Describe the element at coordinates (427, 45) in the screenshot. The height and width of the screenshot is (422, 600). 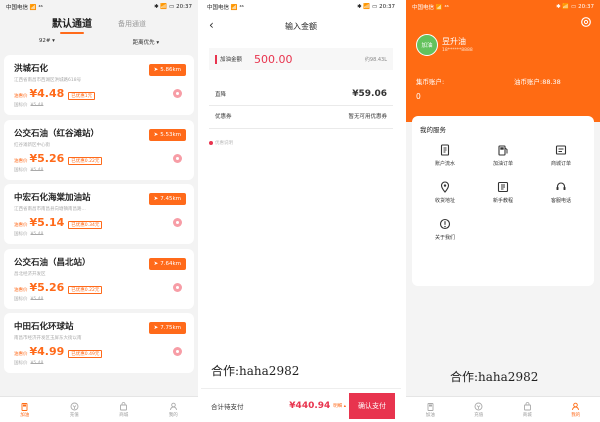
I see `avatar: 加油` at that location.